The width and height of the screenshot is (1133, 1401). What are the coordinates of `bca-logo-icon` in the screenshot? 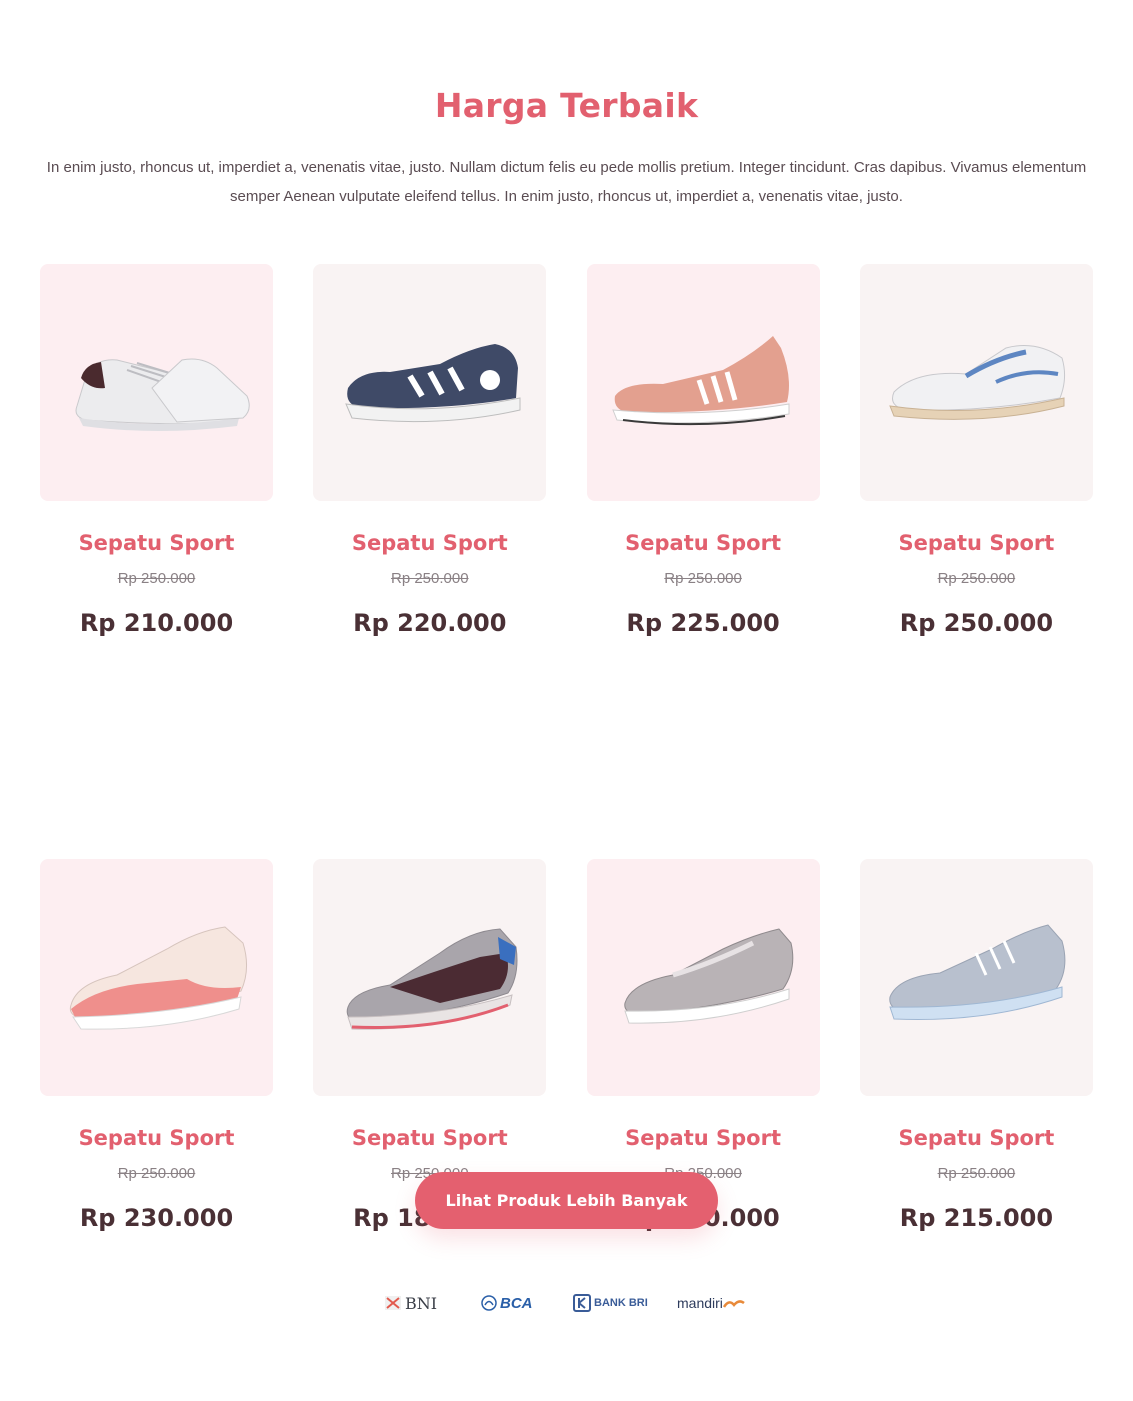 It's located at (489, 1303).